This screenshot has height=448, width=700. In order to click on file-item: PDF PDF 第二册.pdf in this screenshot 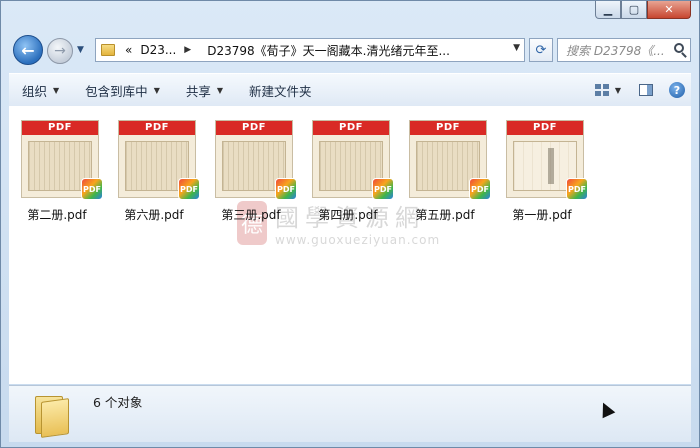, I will do `click(57, 171)`.